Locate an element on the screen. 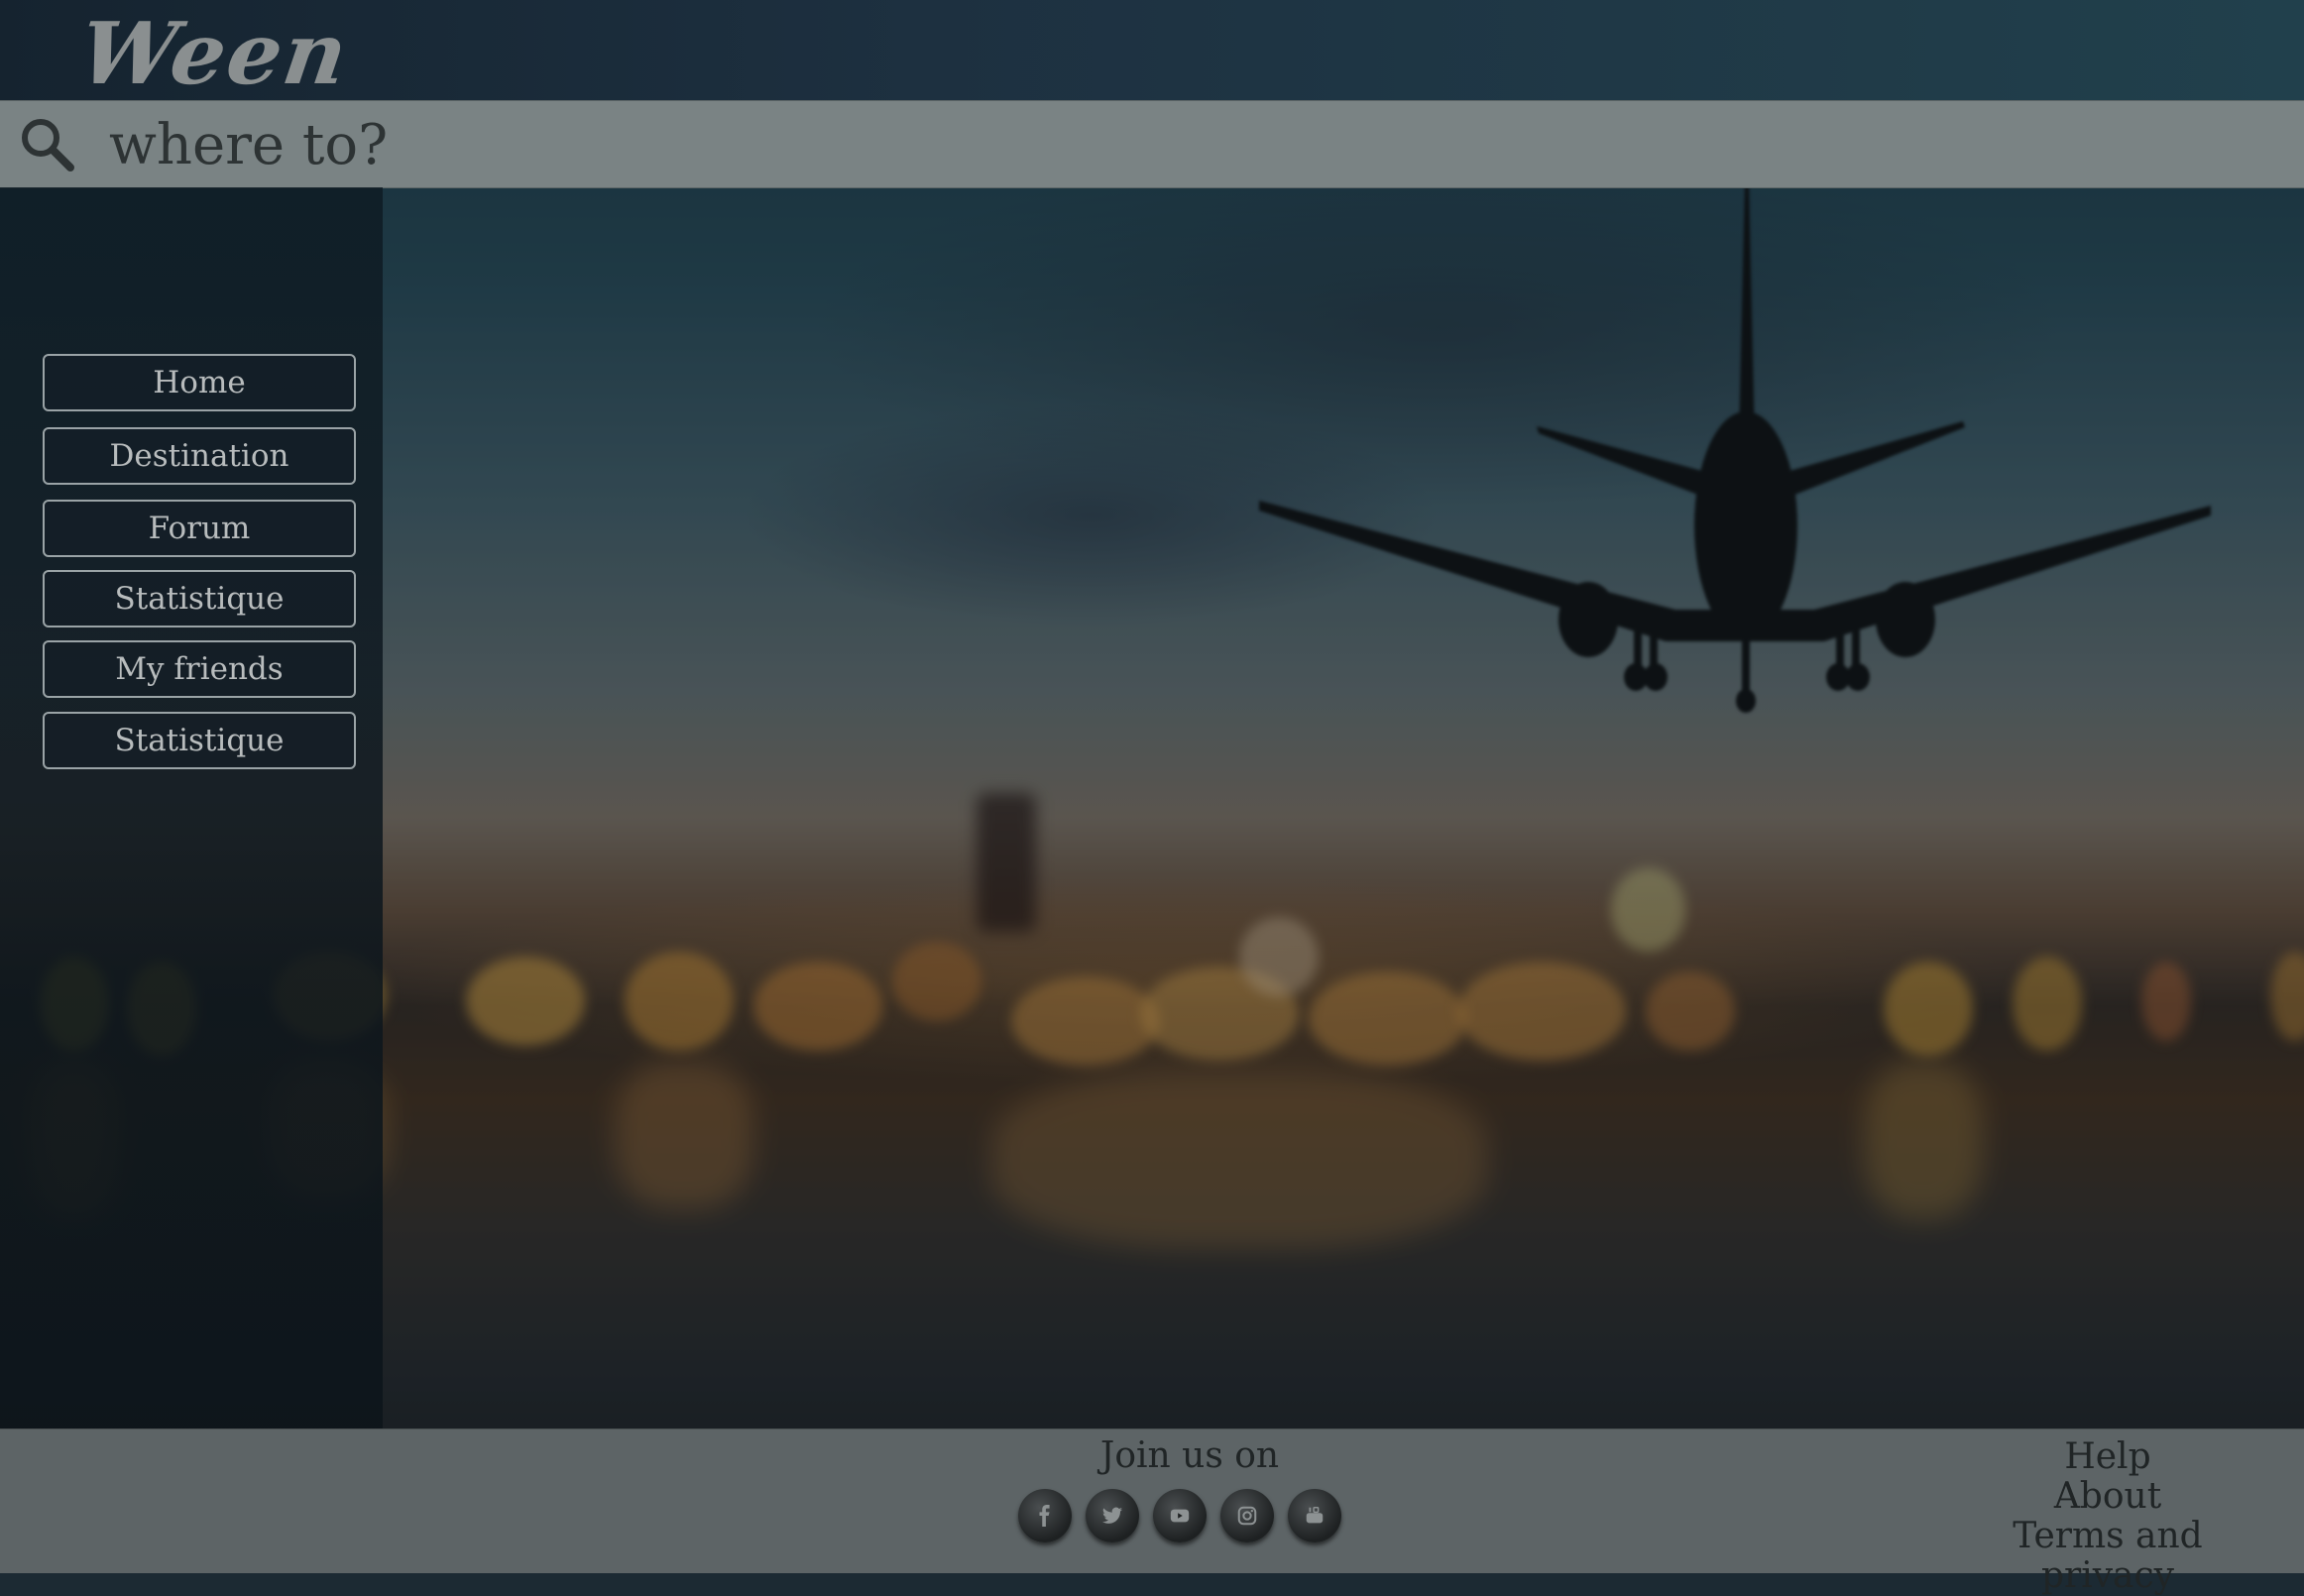 The height and width of the screenshot is (1596, 2304). twitter-icon is located at coordinates (1113, 1516).